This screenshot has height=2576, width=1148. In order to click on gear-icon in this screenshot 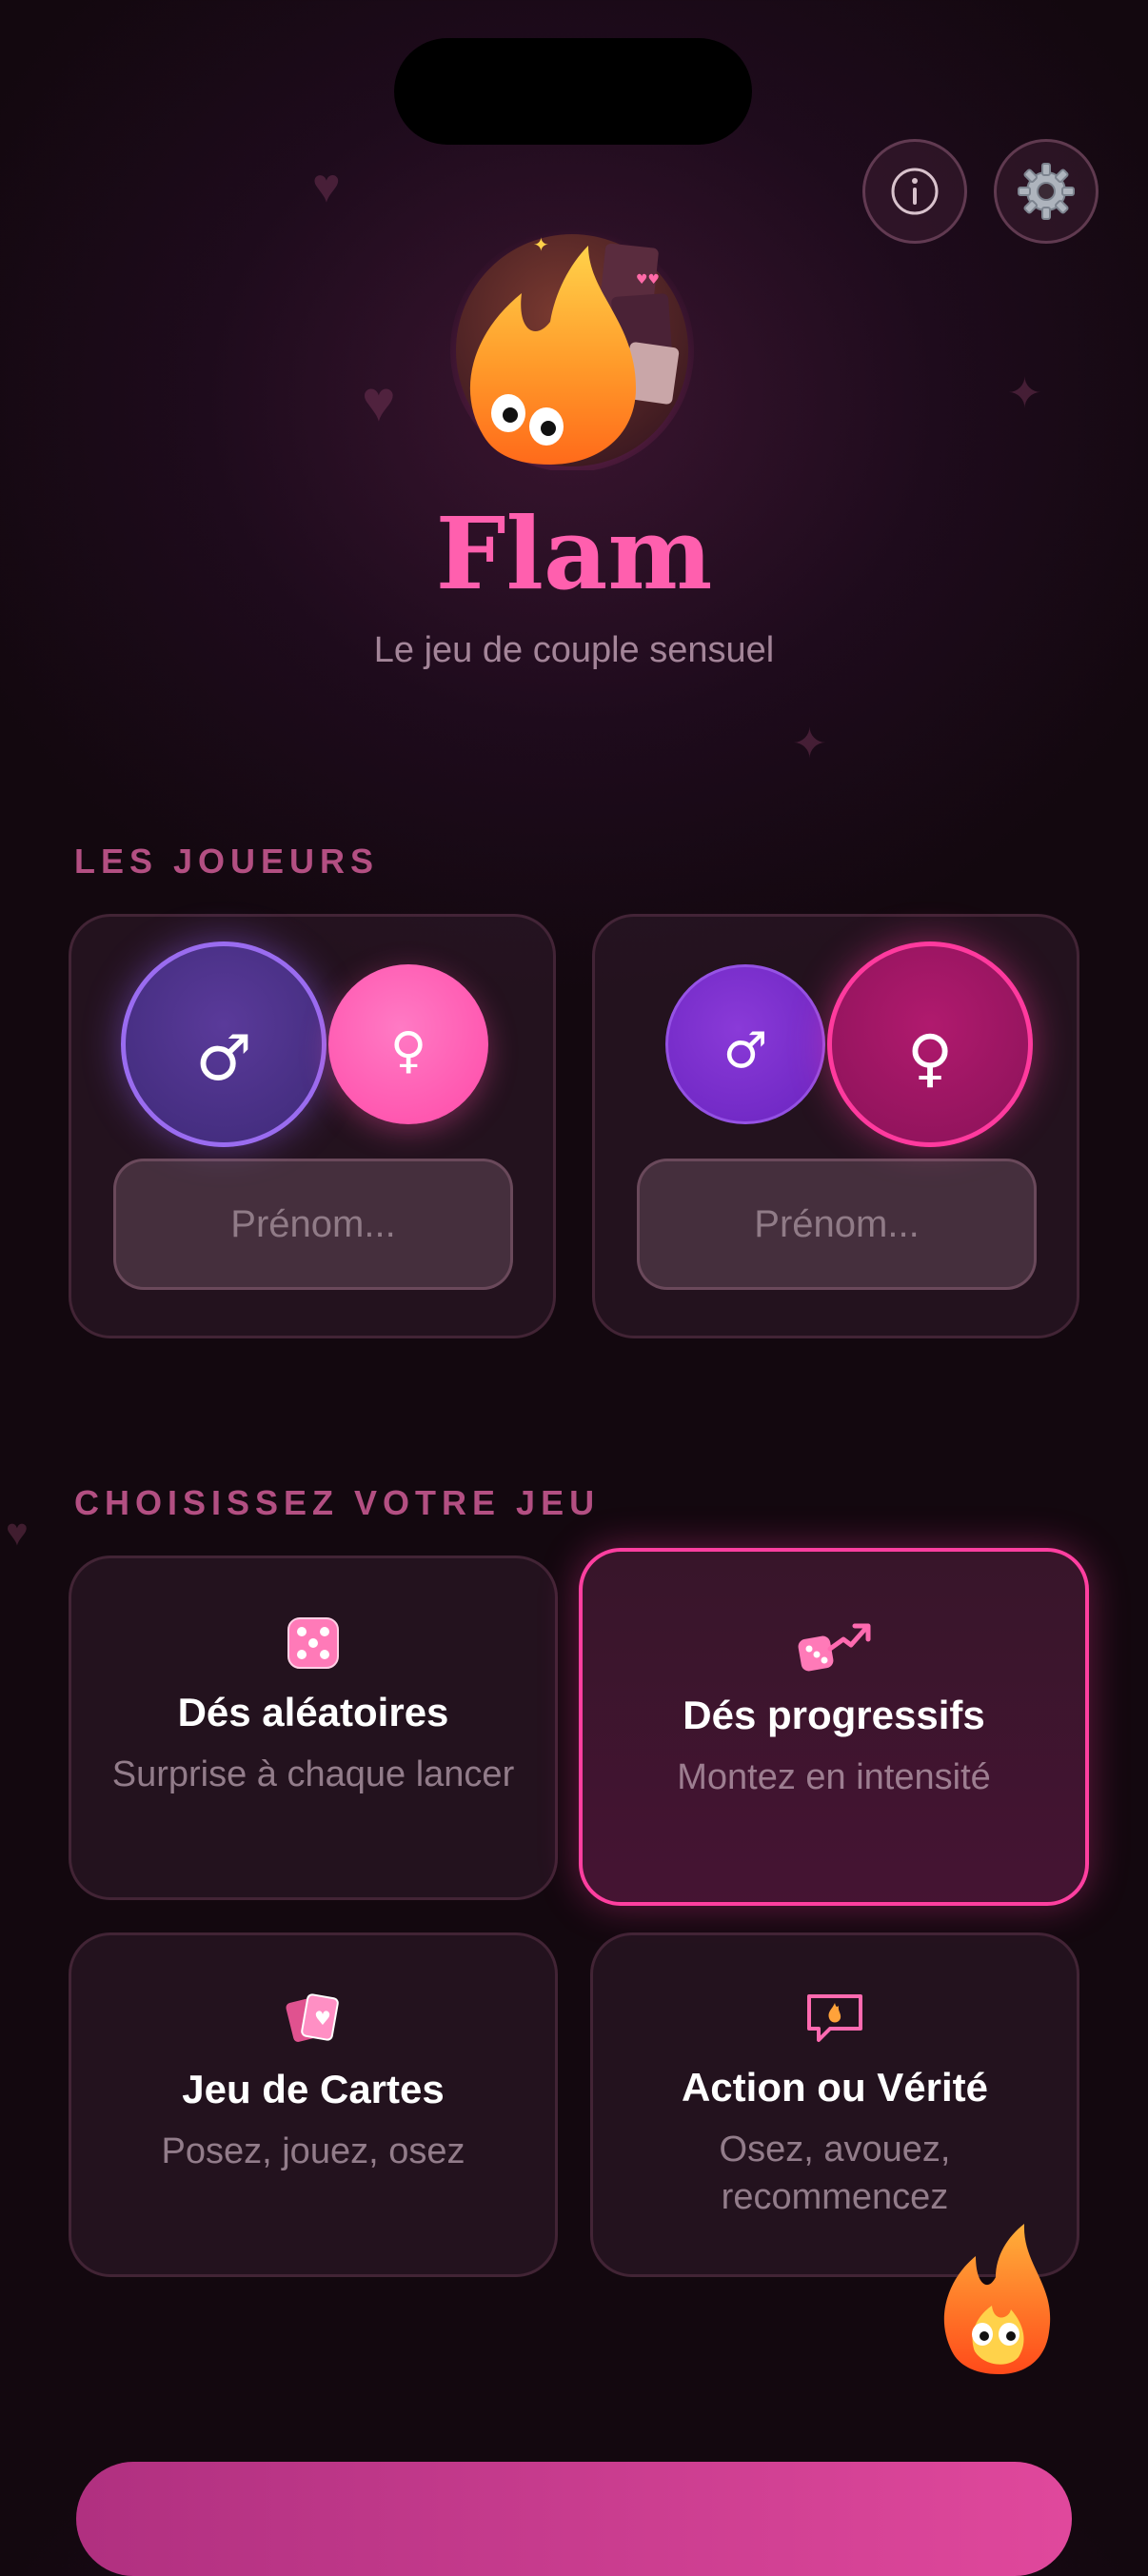, I will do `click(1046, 191)`.